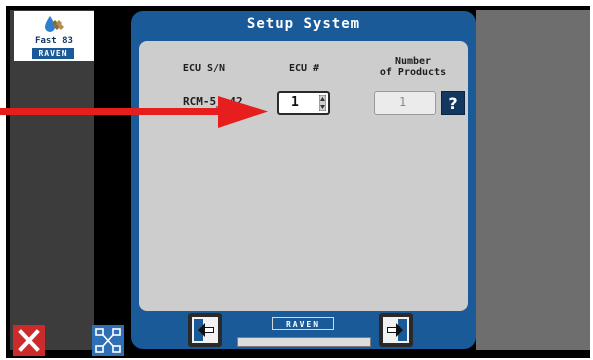 Image resolution: width=593 pixels, height=360 pixels. Describe the element at coordinates (303, 323) in the screenshot. I see `raven-brand-badge: RAVEN` at that location.